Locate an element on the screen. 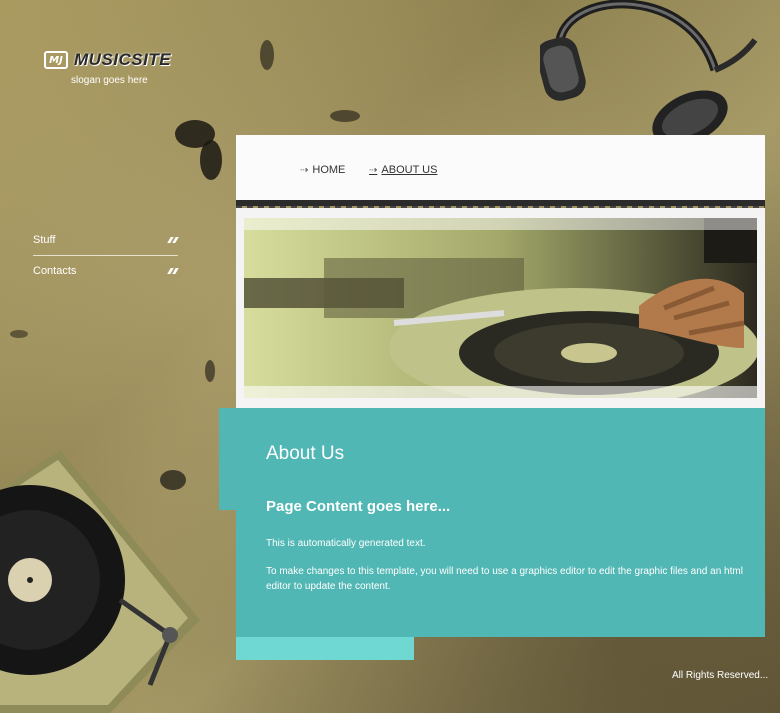  page-title: About Us is located at coordinates (305, 453).